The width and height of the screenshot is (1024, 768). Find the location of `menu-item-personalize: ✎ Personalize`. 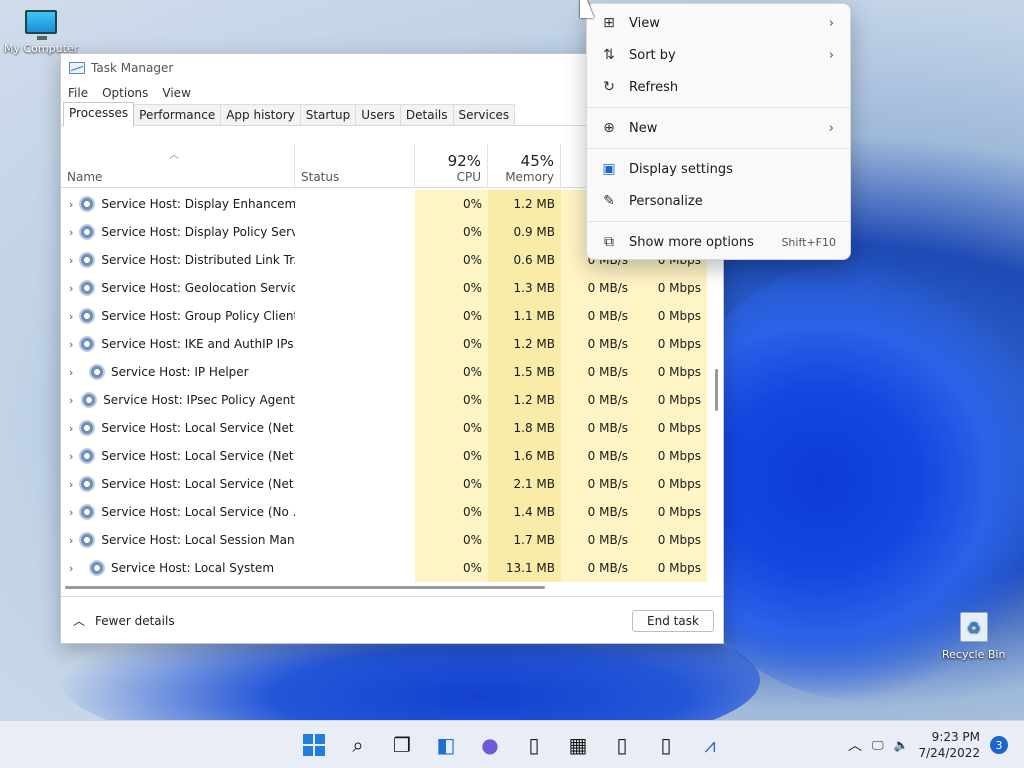

menu-item-personalize: ✎ Personalize is located at coordinates (718, 201).